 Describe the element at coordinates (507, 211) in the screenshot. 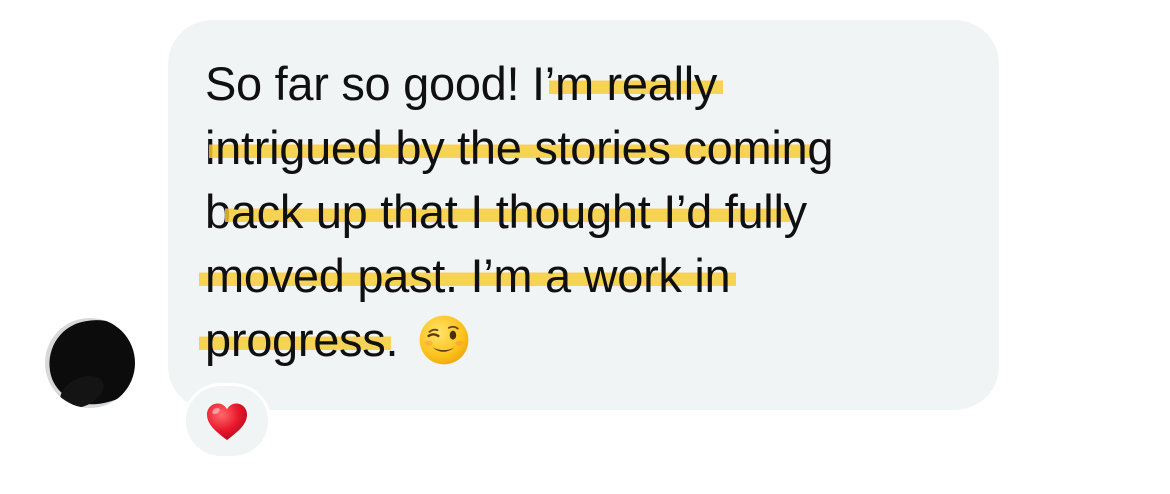

I see `line-text-highlighted: ack up that I thought I’d full` at that location.